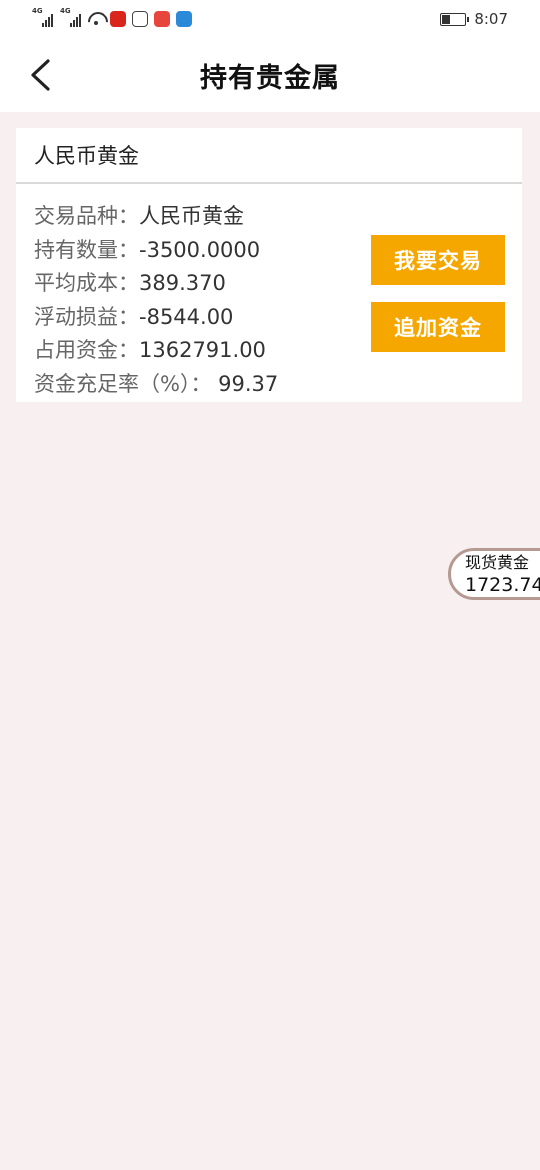  I want to click on trade-button: 我要交易, so click(438, 260).